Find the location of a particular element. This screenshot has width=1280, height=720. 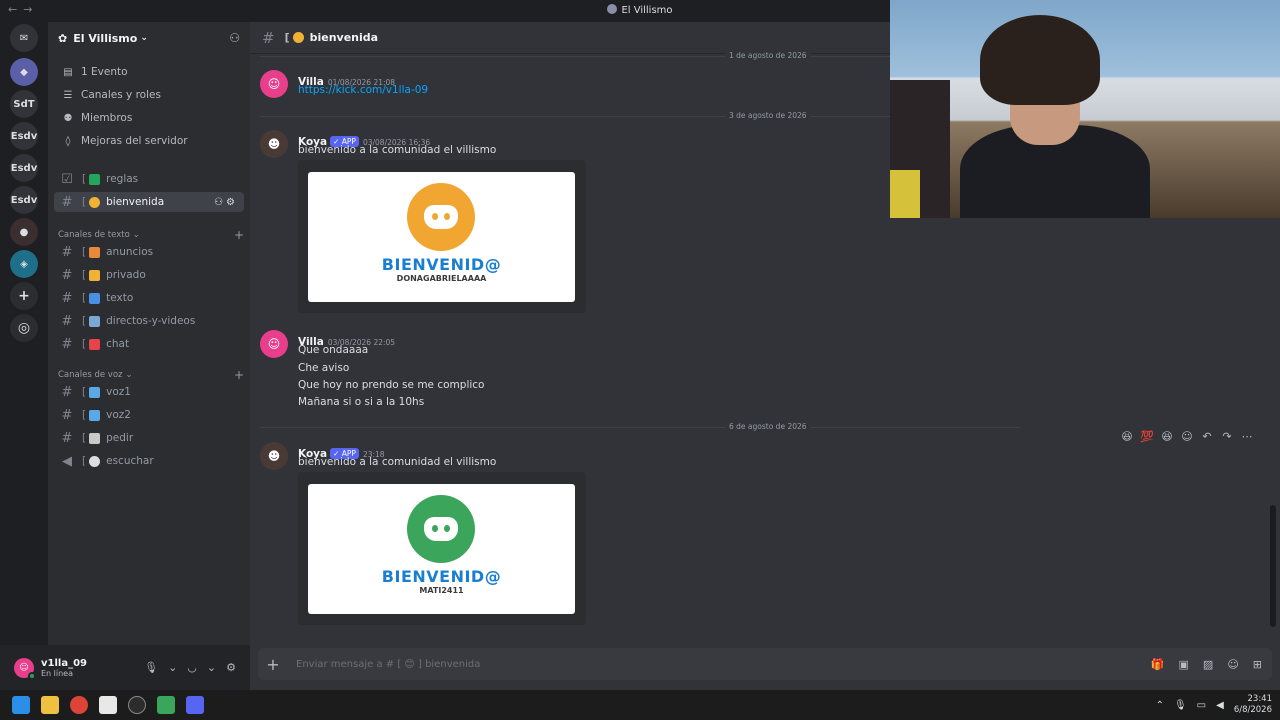

online-status-icon is located at coordinates (32, 675).